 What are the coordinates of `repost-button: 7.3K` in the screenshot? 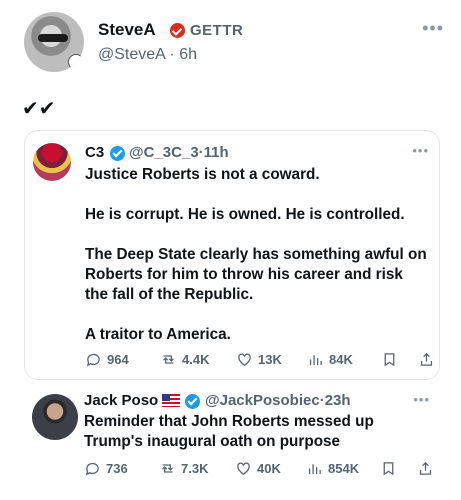 It's located at (183, 468).